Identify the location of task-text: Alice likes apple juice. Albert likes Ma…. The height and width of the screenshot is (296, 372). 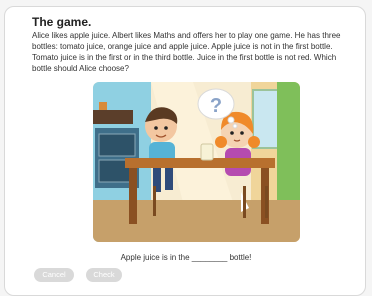
(186, 52).